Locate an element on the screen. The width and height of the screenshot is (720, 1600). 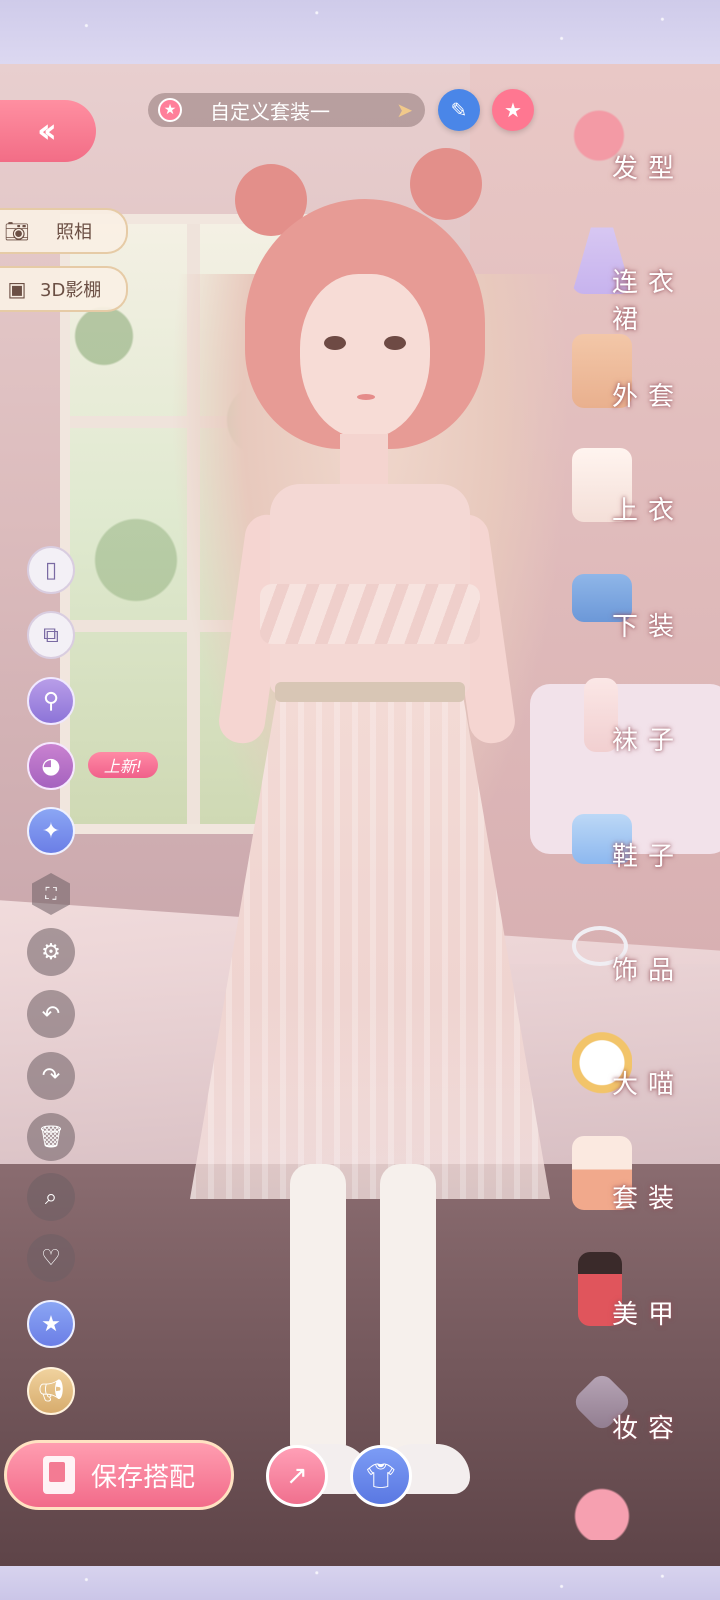
heart-icon: ♡ is located at coordinates (51, 1258).